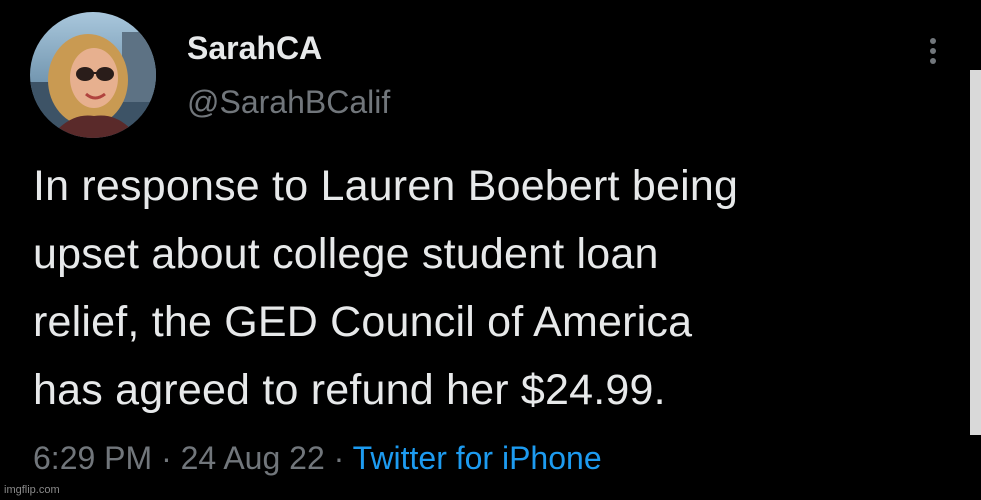  I want to click on tweet-text-line: has agreed to refund her $24.99., so click(349, 390).